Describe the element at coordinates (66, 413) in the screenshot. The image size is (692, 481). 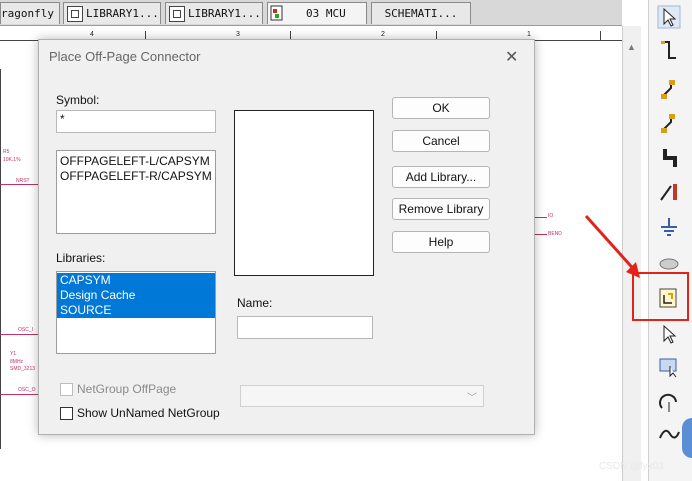
I see `show-unnamed-netgroup-checkbox` at that location.